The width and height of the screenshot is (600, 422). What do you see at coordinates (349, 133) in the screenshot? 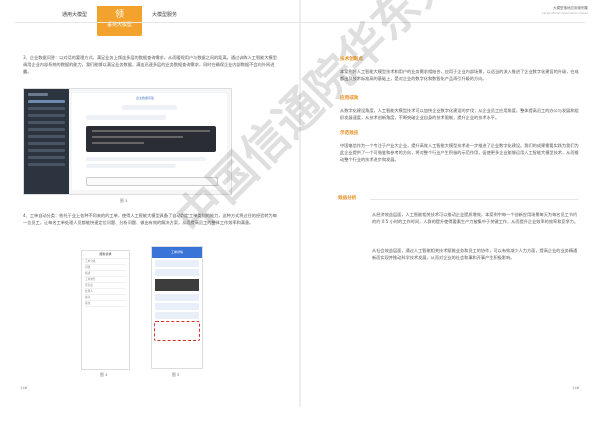
I see `heading-demonstration-effect: 示范效应` at bounding box center [349, 133].